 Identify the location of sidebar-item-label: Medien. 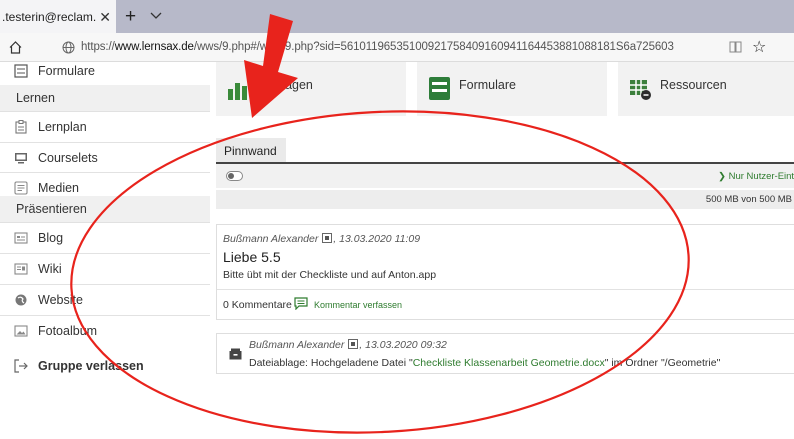
(58, 188).